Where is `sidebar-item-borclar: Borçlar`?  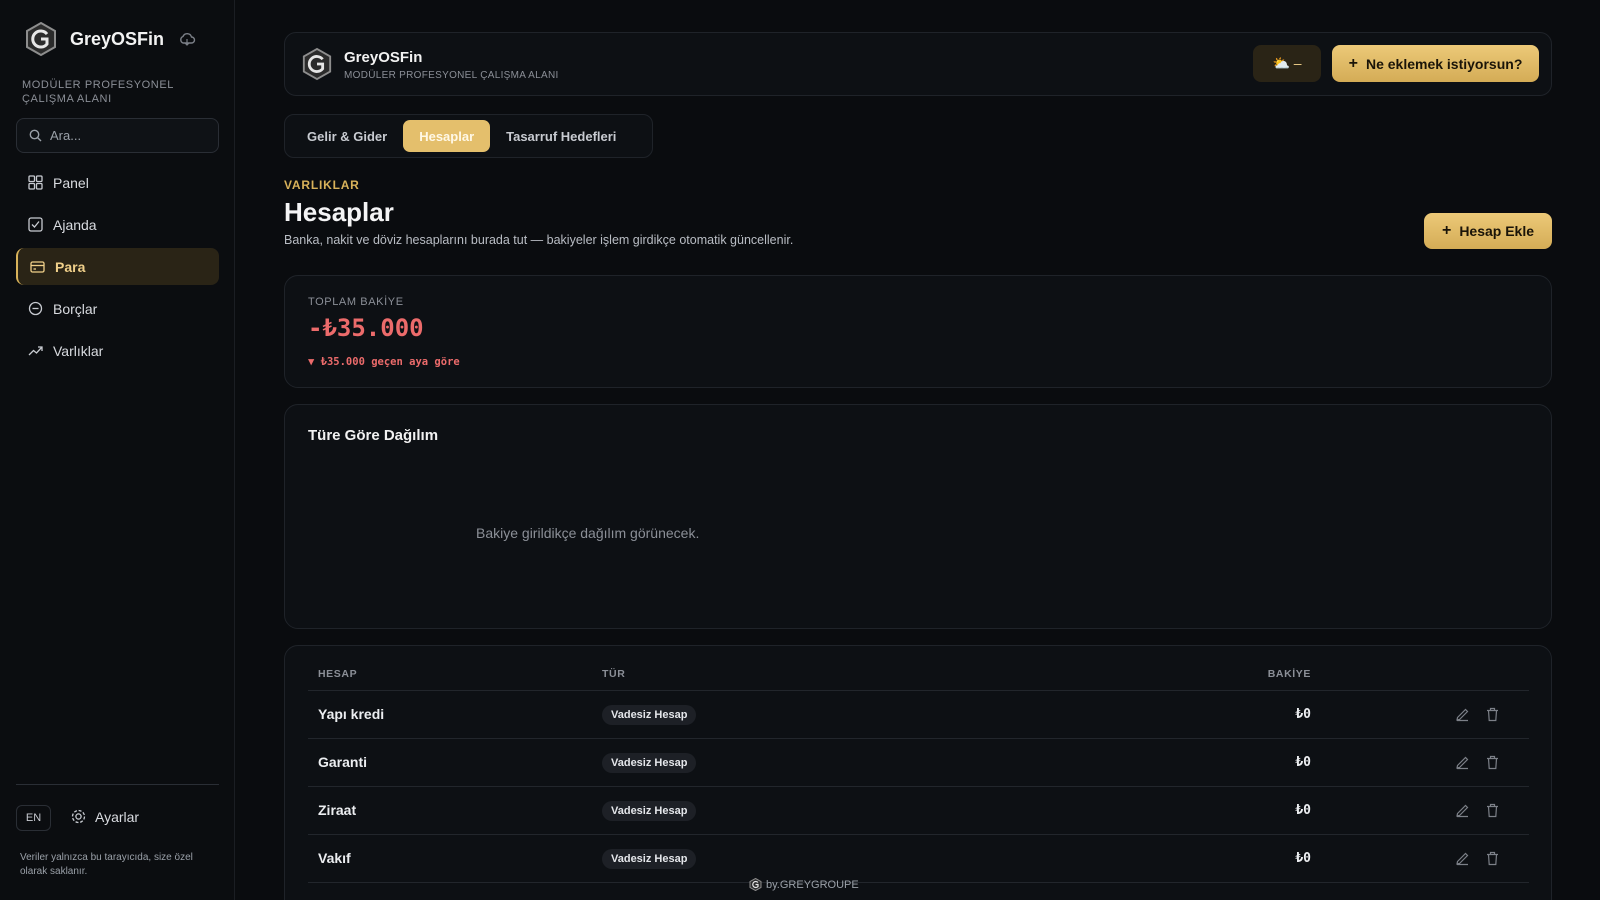
sidebar-item-borclar: Borçlar is located at coordinates (117, 308).